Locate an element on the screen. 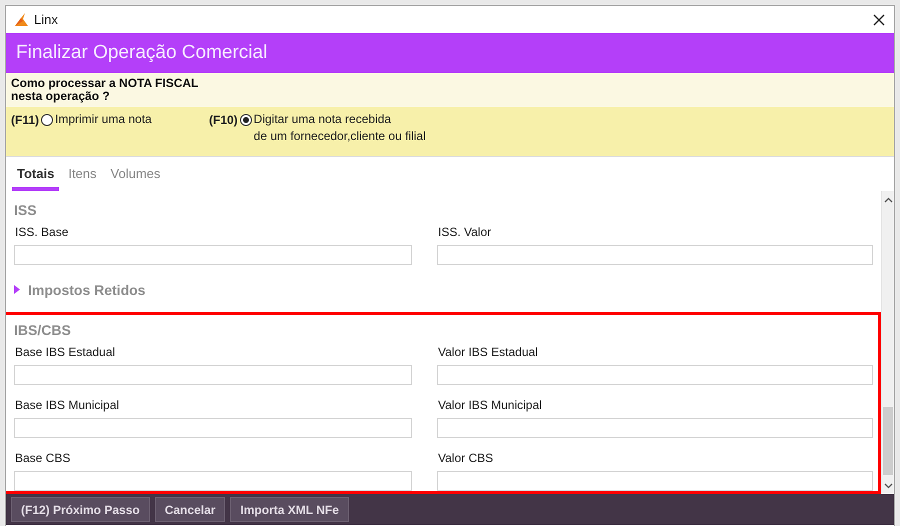 This screenshot has height=526, width=900. radio-button is located at coordinates (47, 120).